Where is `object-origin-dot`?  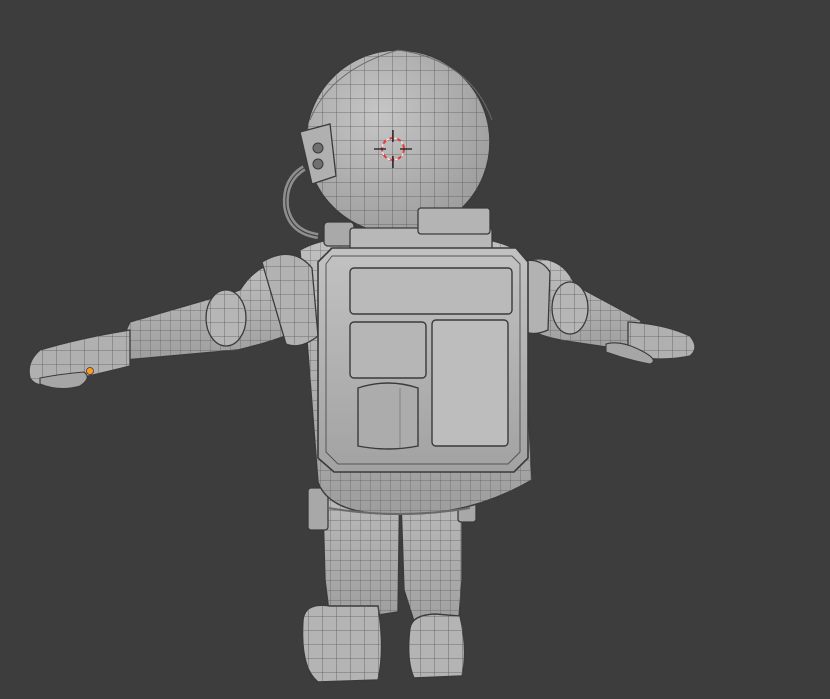
object-origin-dot is located at coordinates (90, 371).